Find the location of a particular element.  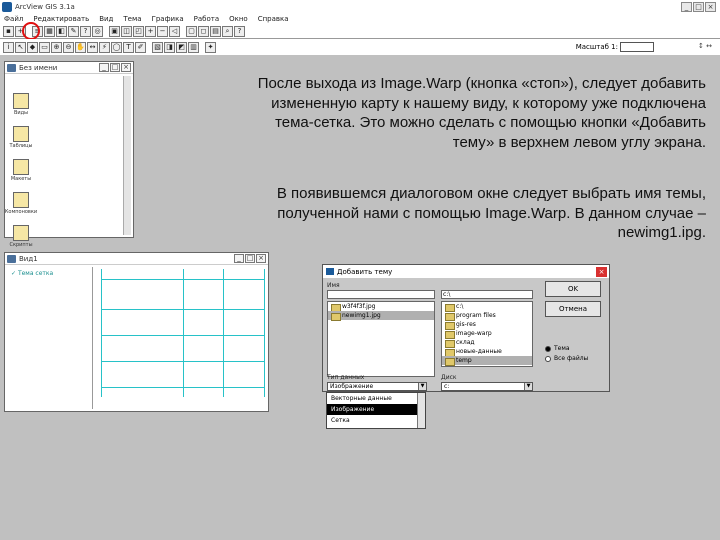

menu-file: Файл is located at coordinates (13, 19).